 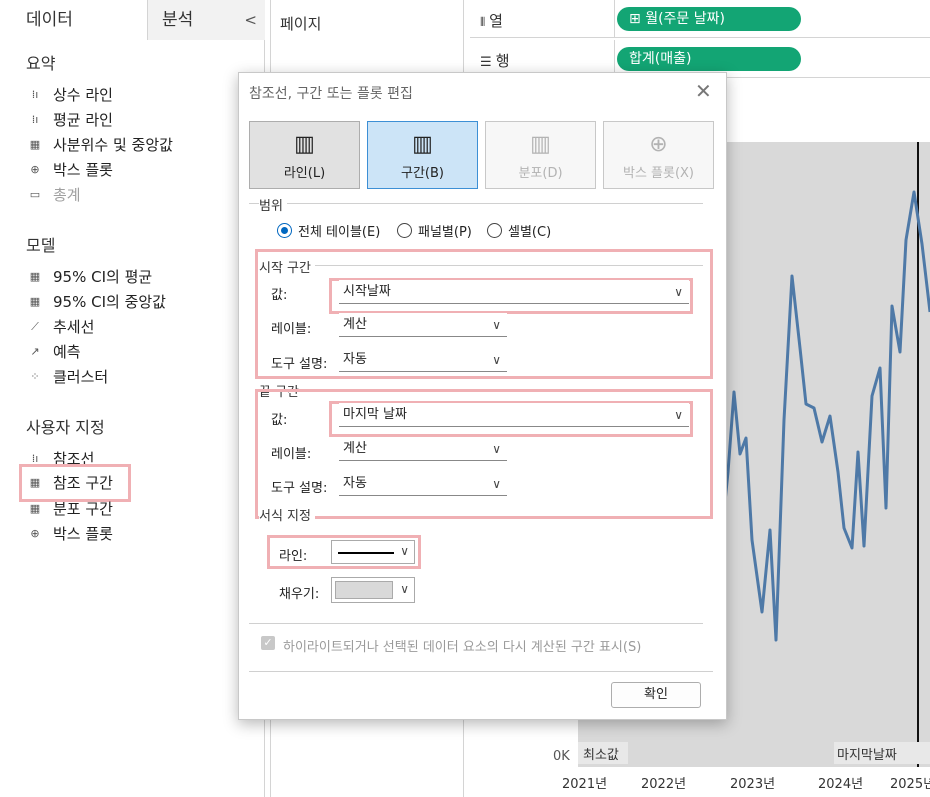 What do you see at coordinates (83, 509) in the screenshot?
I see `item-label: 분포 구간` at bounding box center [83, 509].